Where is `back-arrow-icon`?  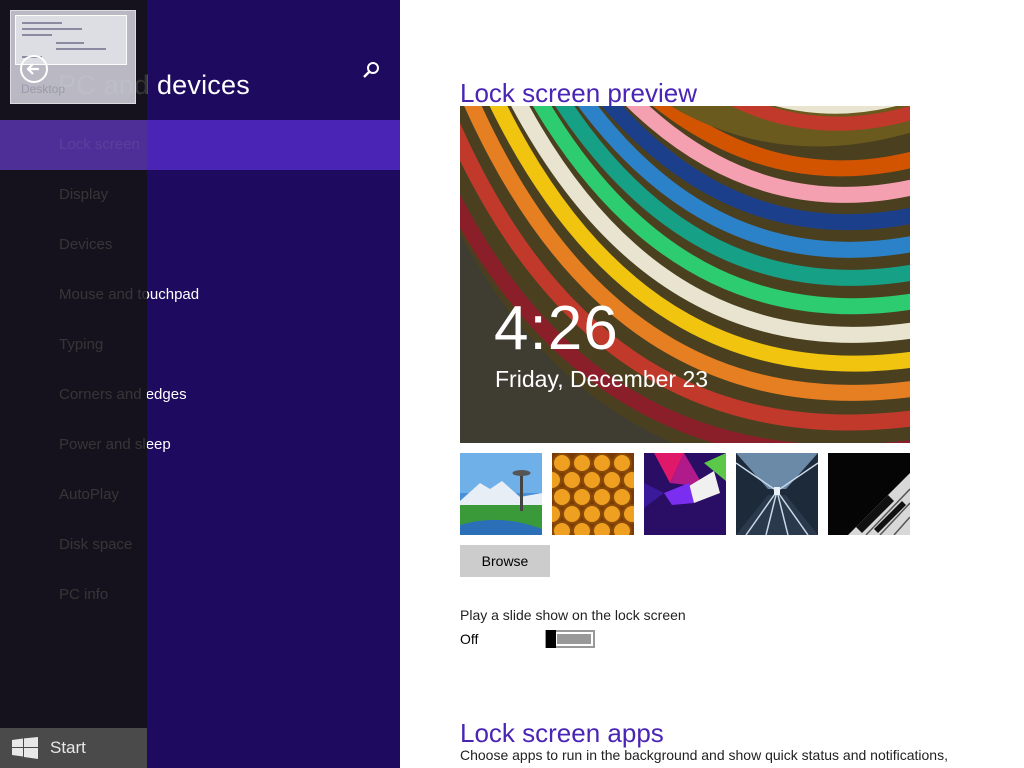
back-arrow-icon is located at coordinates (32, 69).